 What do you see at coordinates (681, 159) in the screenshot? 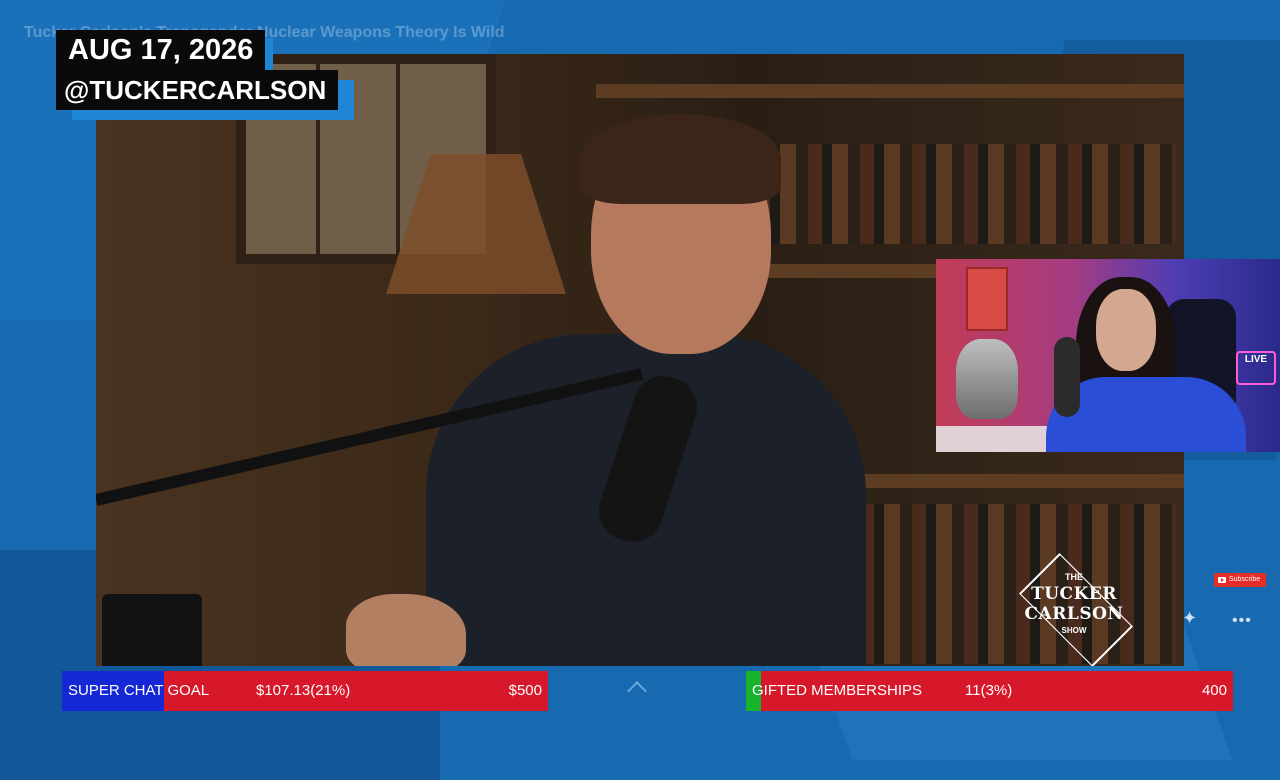
I see `video-host-hair` at bounding box center [681, 159].